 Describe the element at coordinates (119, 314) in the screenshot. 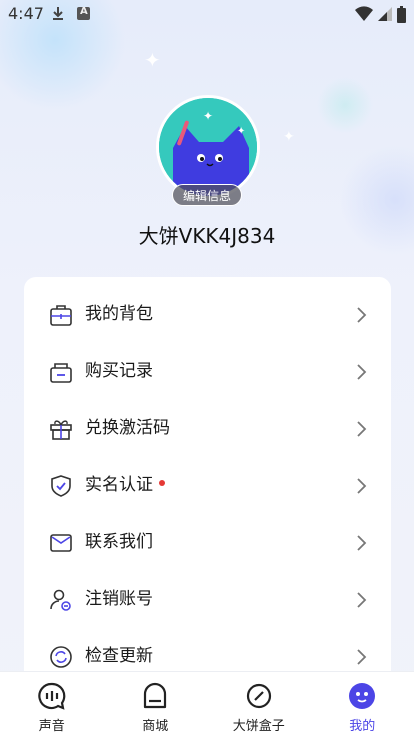

I see `menu-item-label: 我的背包` at that location.